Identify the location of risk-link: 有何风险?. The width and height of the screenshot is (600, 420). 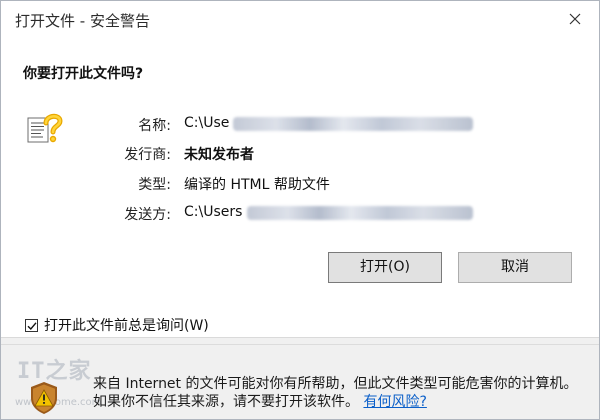
(394, 402).